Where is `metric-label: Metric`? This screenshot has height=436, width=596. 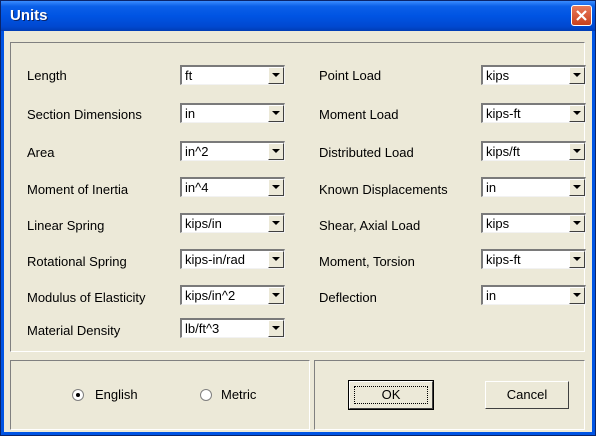
metric-label: Metric is located at coordinates (238, 394).